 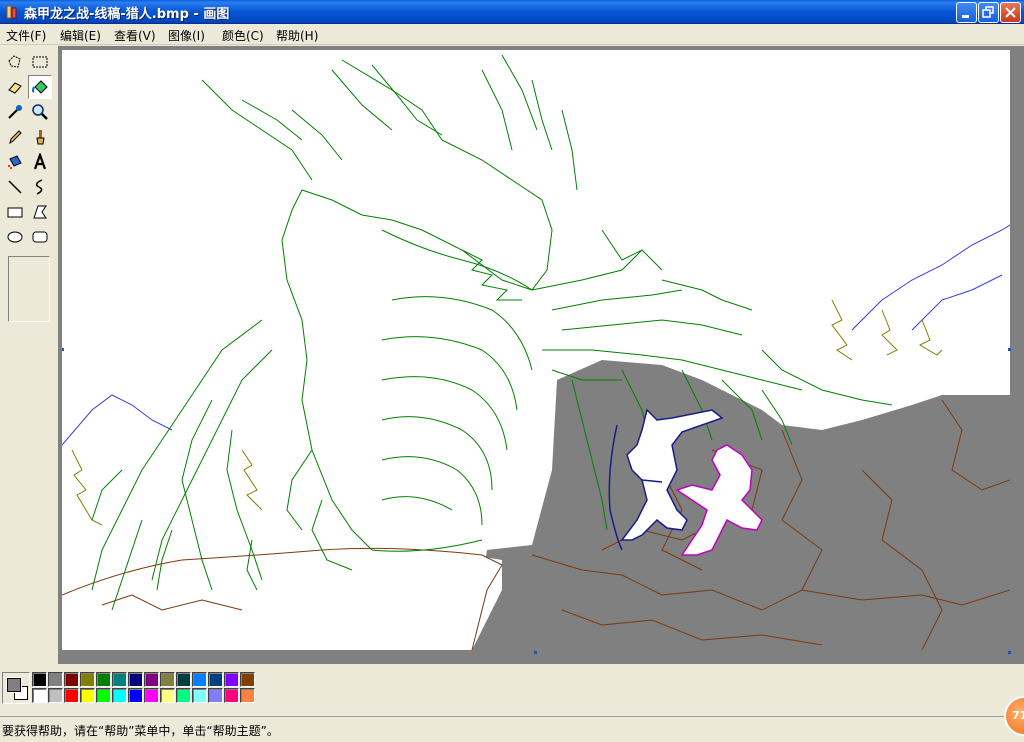 I want to click on tool-eraser, so click(x=15, y=87).